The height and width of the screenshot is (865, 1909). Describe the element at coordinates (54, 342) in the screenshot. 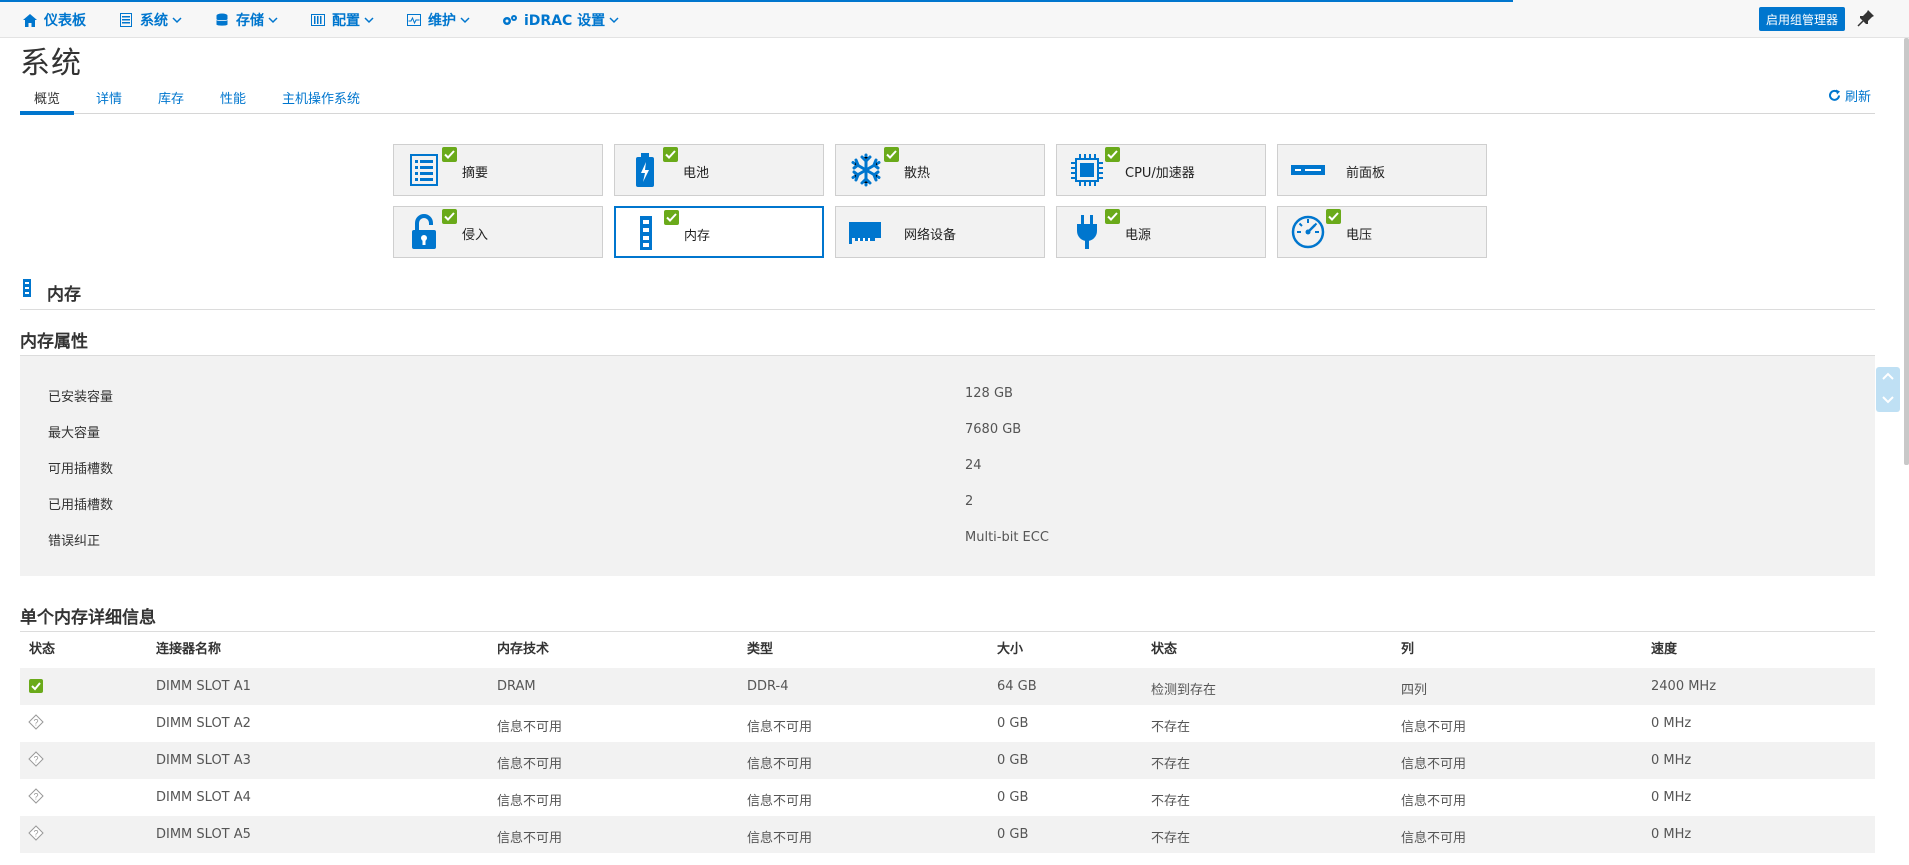

I see `memory-properties-heading: 内存属性` at that location.